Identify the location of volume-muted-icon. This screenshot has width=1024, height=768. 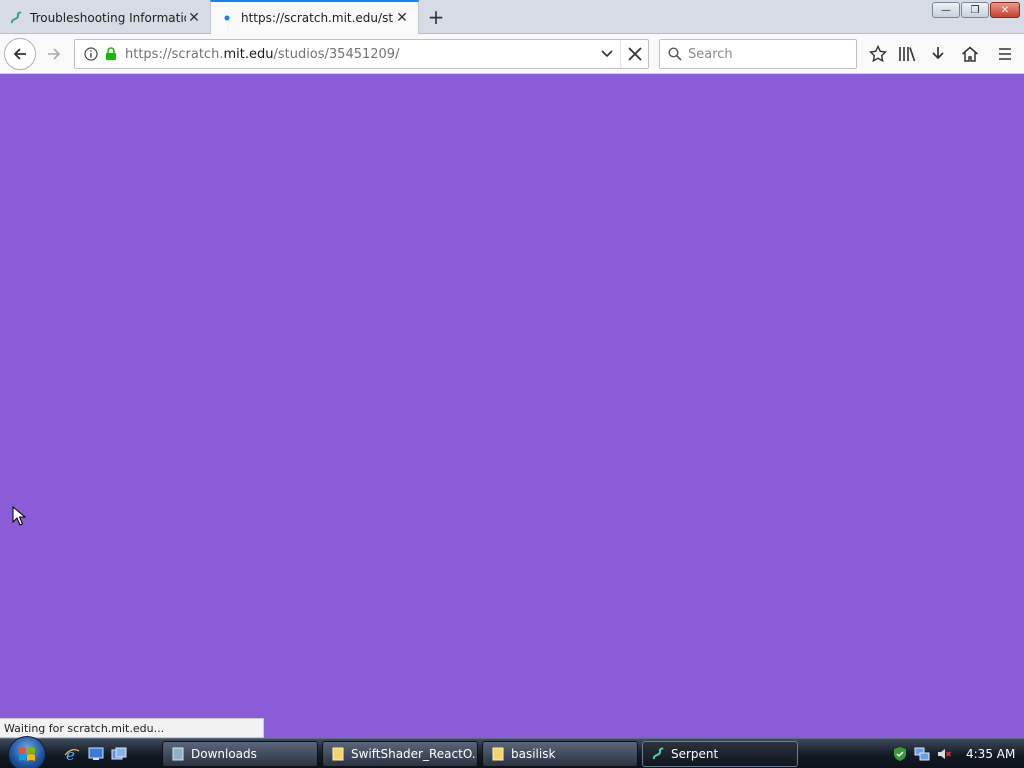
(944, 754).